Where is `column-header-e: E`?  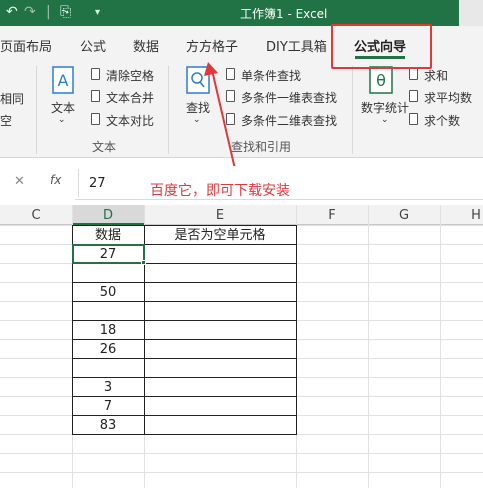
column-header-e: E is located at coordinates (220, 215).